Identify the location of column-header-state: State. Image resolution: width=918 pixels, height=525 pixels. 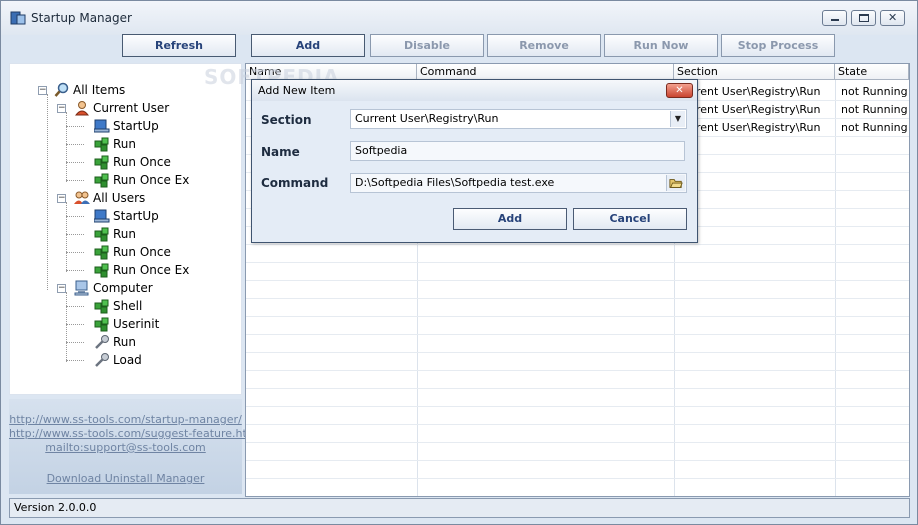
(872, 72).